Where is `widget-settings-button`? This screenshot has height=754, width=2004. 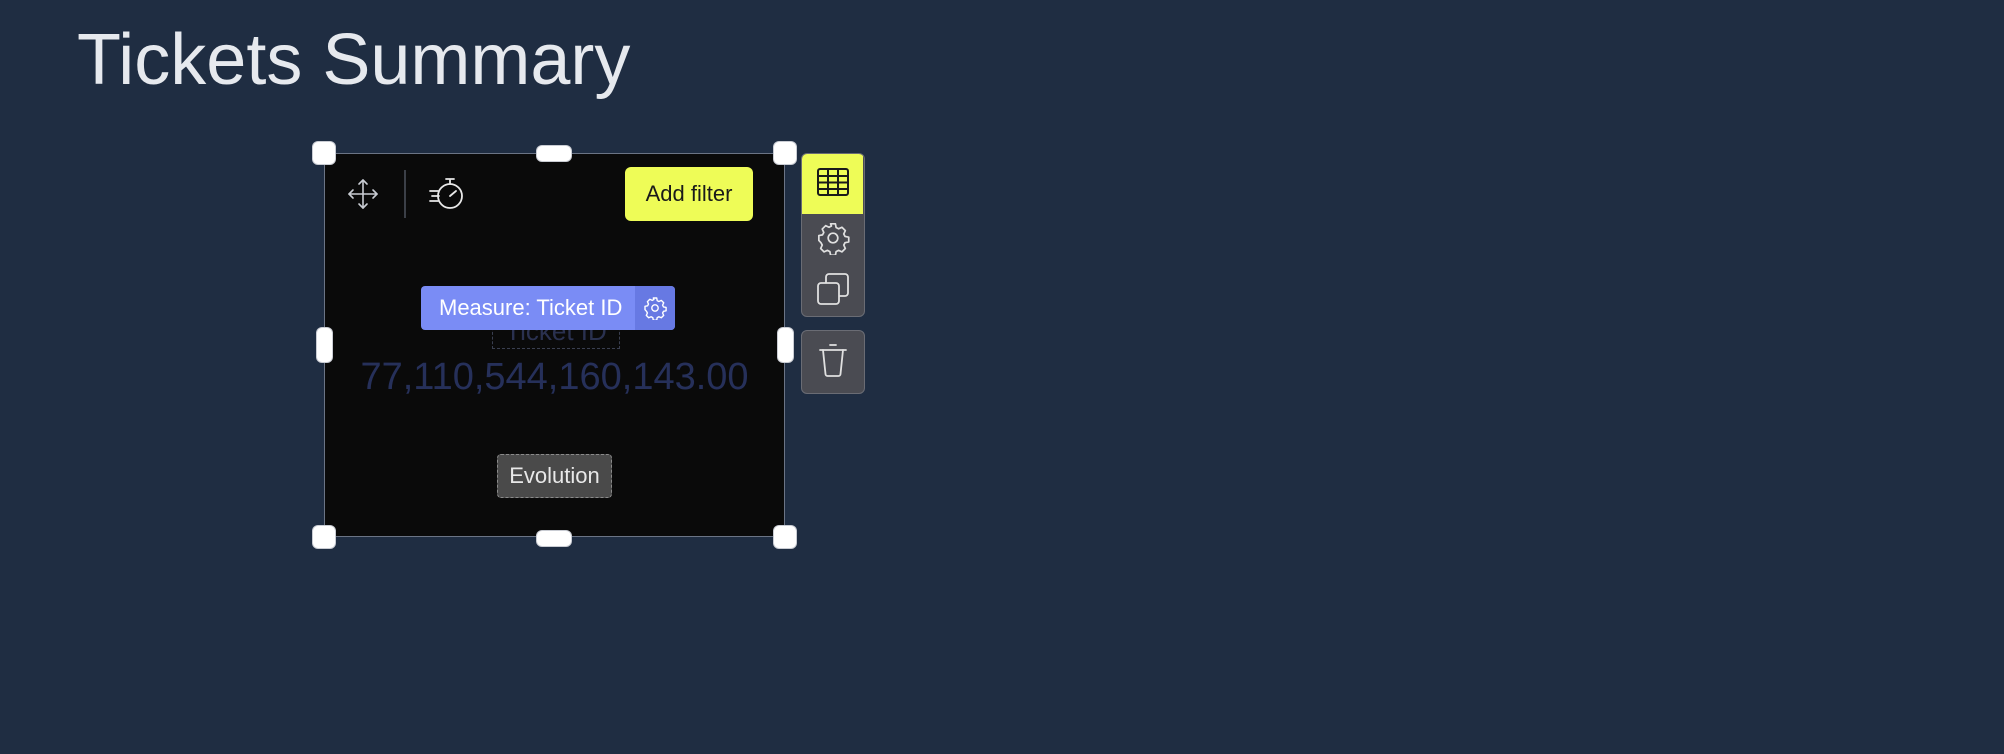 widget-settings-button is located at coordinates (832, 240).